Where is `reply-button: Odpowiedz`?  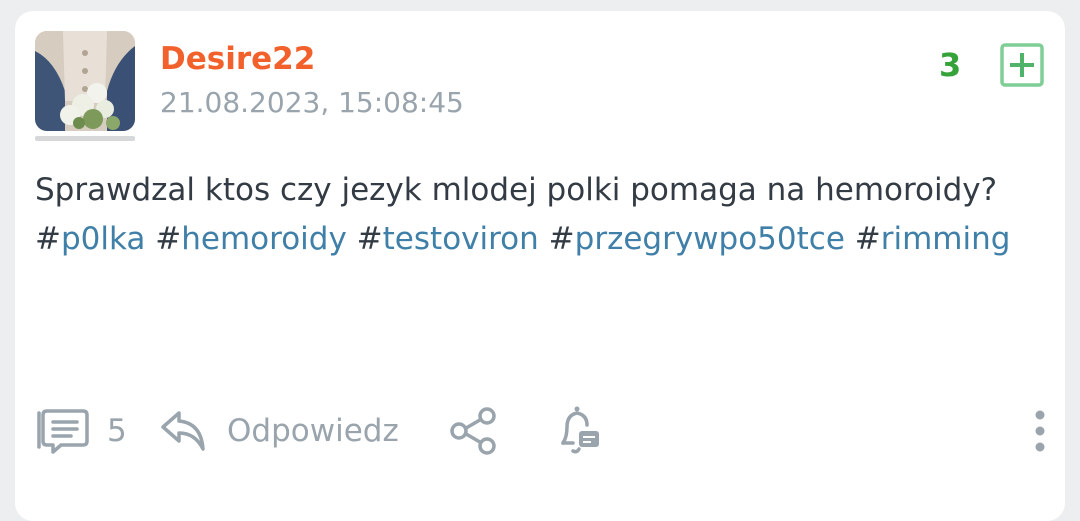
reply-button: Odpowiedz is located at coordinates (279, 431).